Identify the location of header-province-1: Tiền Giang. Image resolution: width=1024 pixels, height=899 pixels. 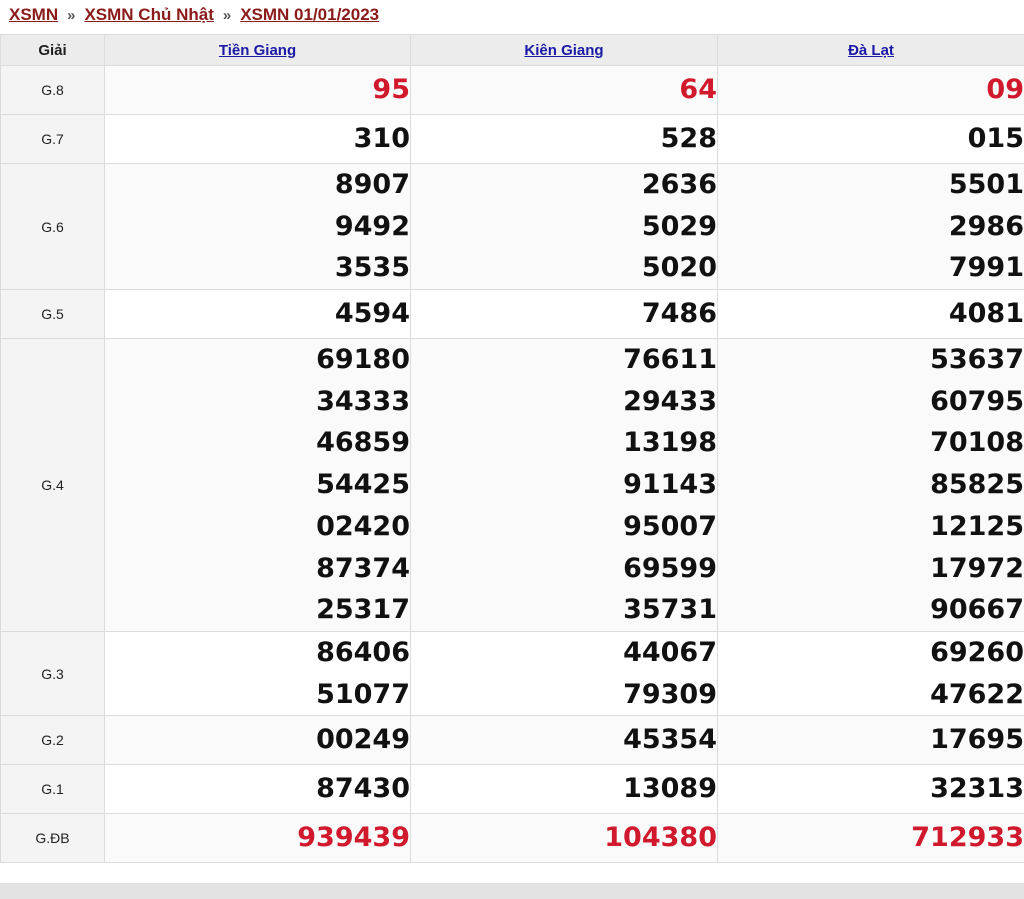
(257, 50).